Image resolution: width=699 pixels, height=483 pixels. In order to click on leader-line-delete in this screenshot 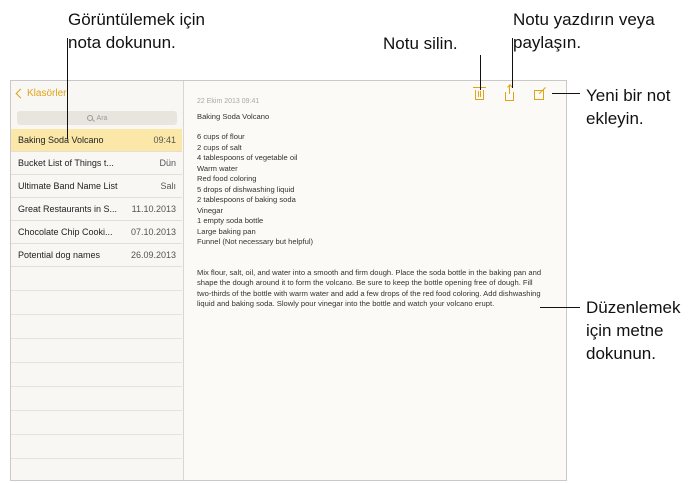, I will do `click(480, 72)`.